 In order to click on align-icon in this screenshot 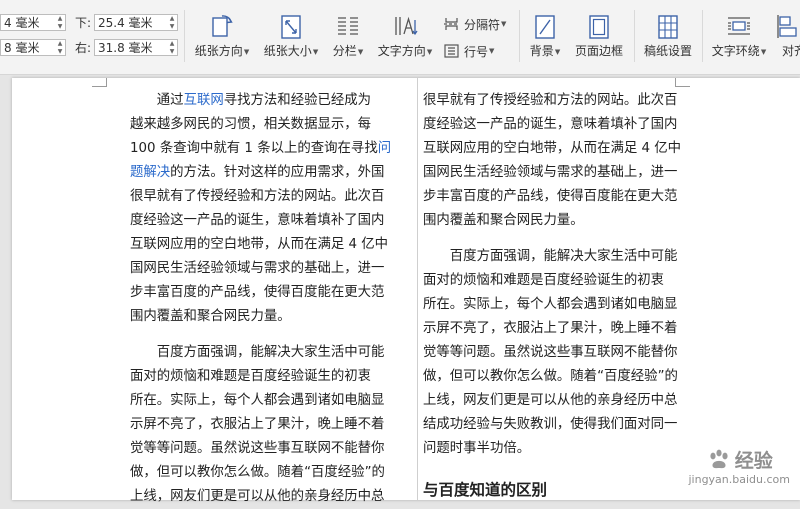, I will do `click(788, 20)`.